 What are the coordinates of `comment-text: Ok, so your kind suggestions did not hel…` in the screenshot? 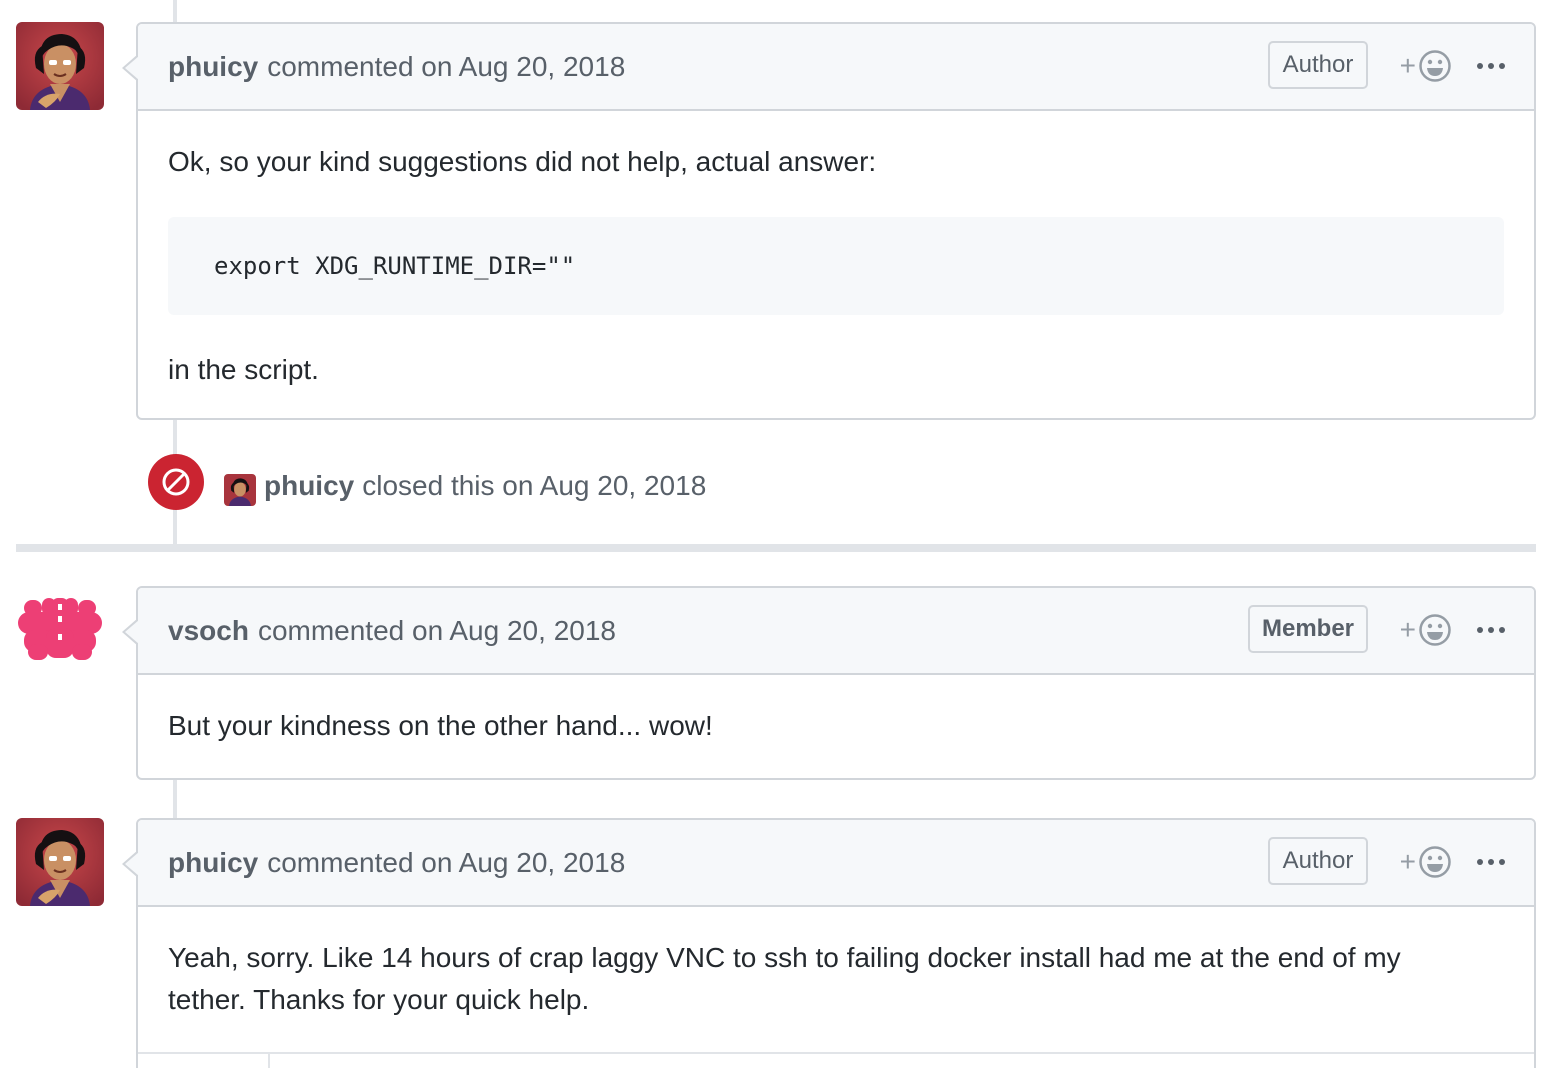 It's located at (522, 161).